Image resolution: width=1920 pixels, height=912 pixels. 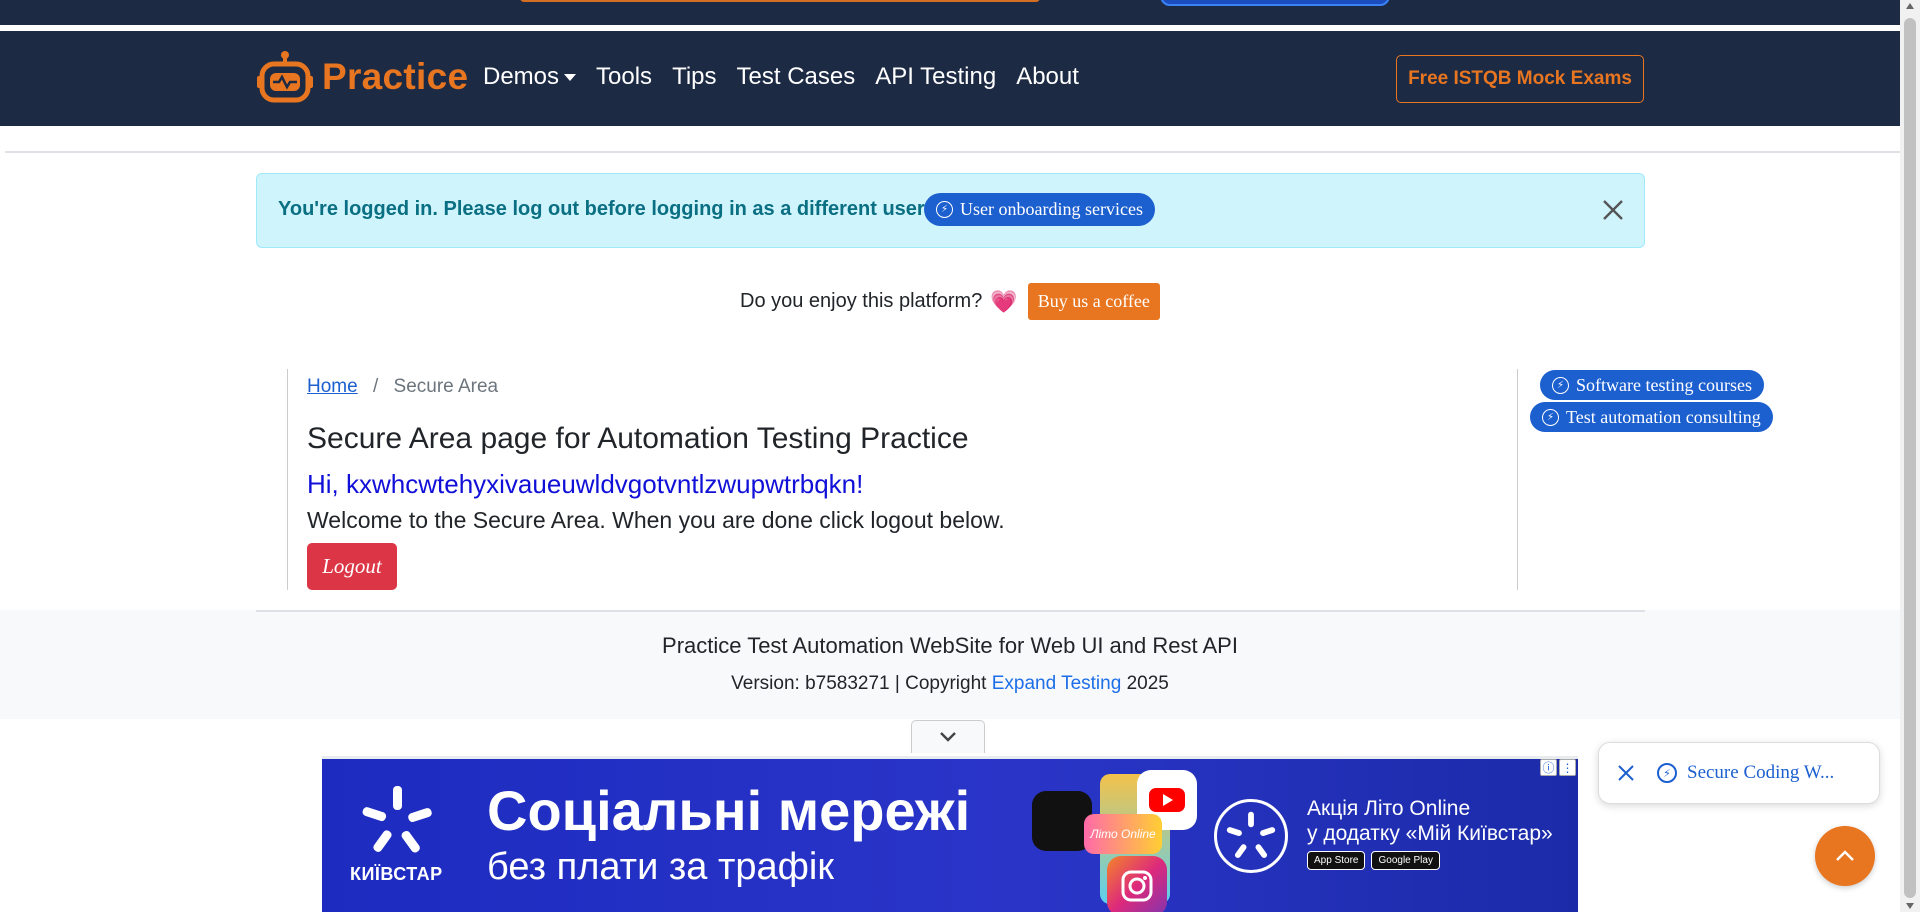 What do you see at coordinates (1430, 833) in the screenshot?
I see `promo-line-2: у додатку «Мій Київстар»` at bounding box center [1430, 833].